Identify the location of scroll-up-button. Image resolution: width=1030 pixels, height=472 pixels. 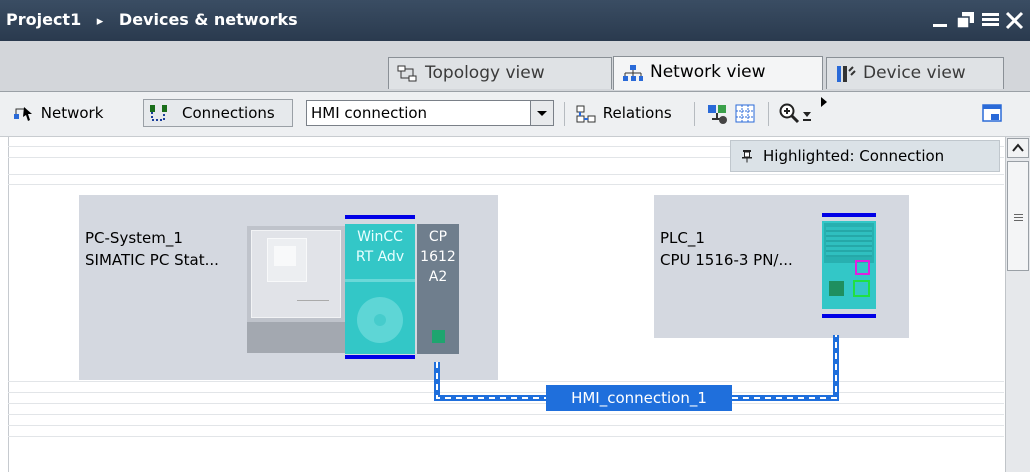
(1018, 148).